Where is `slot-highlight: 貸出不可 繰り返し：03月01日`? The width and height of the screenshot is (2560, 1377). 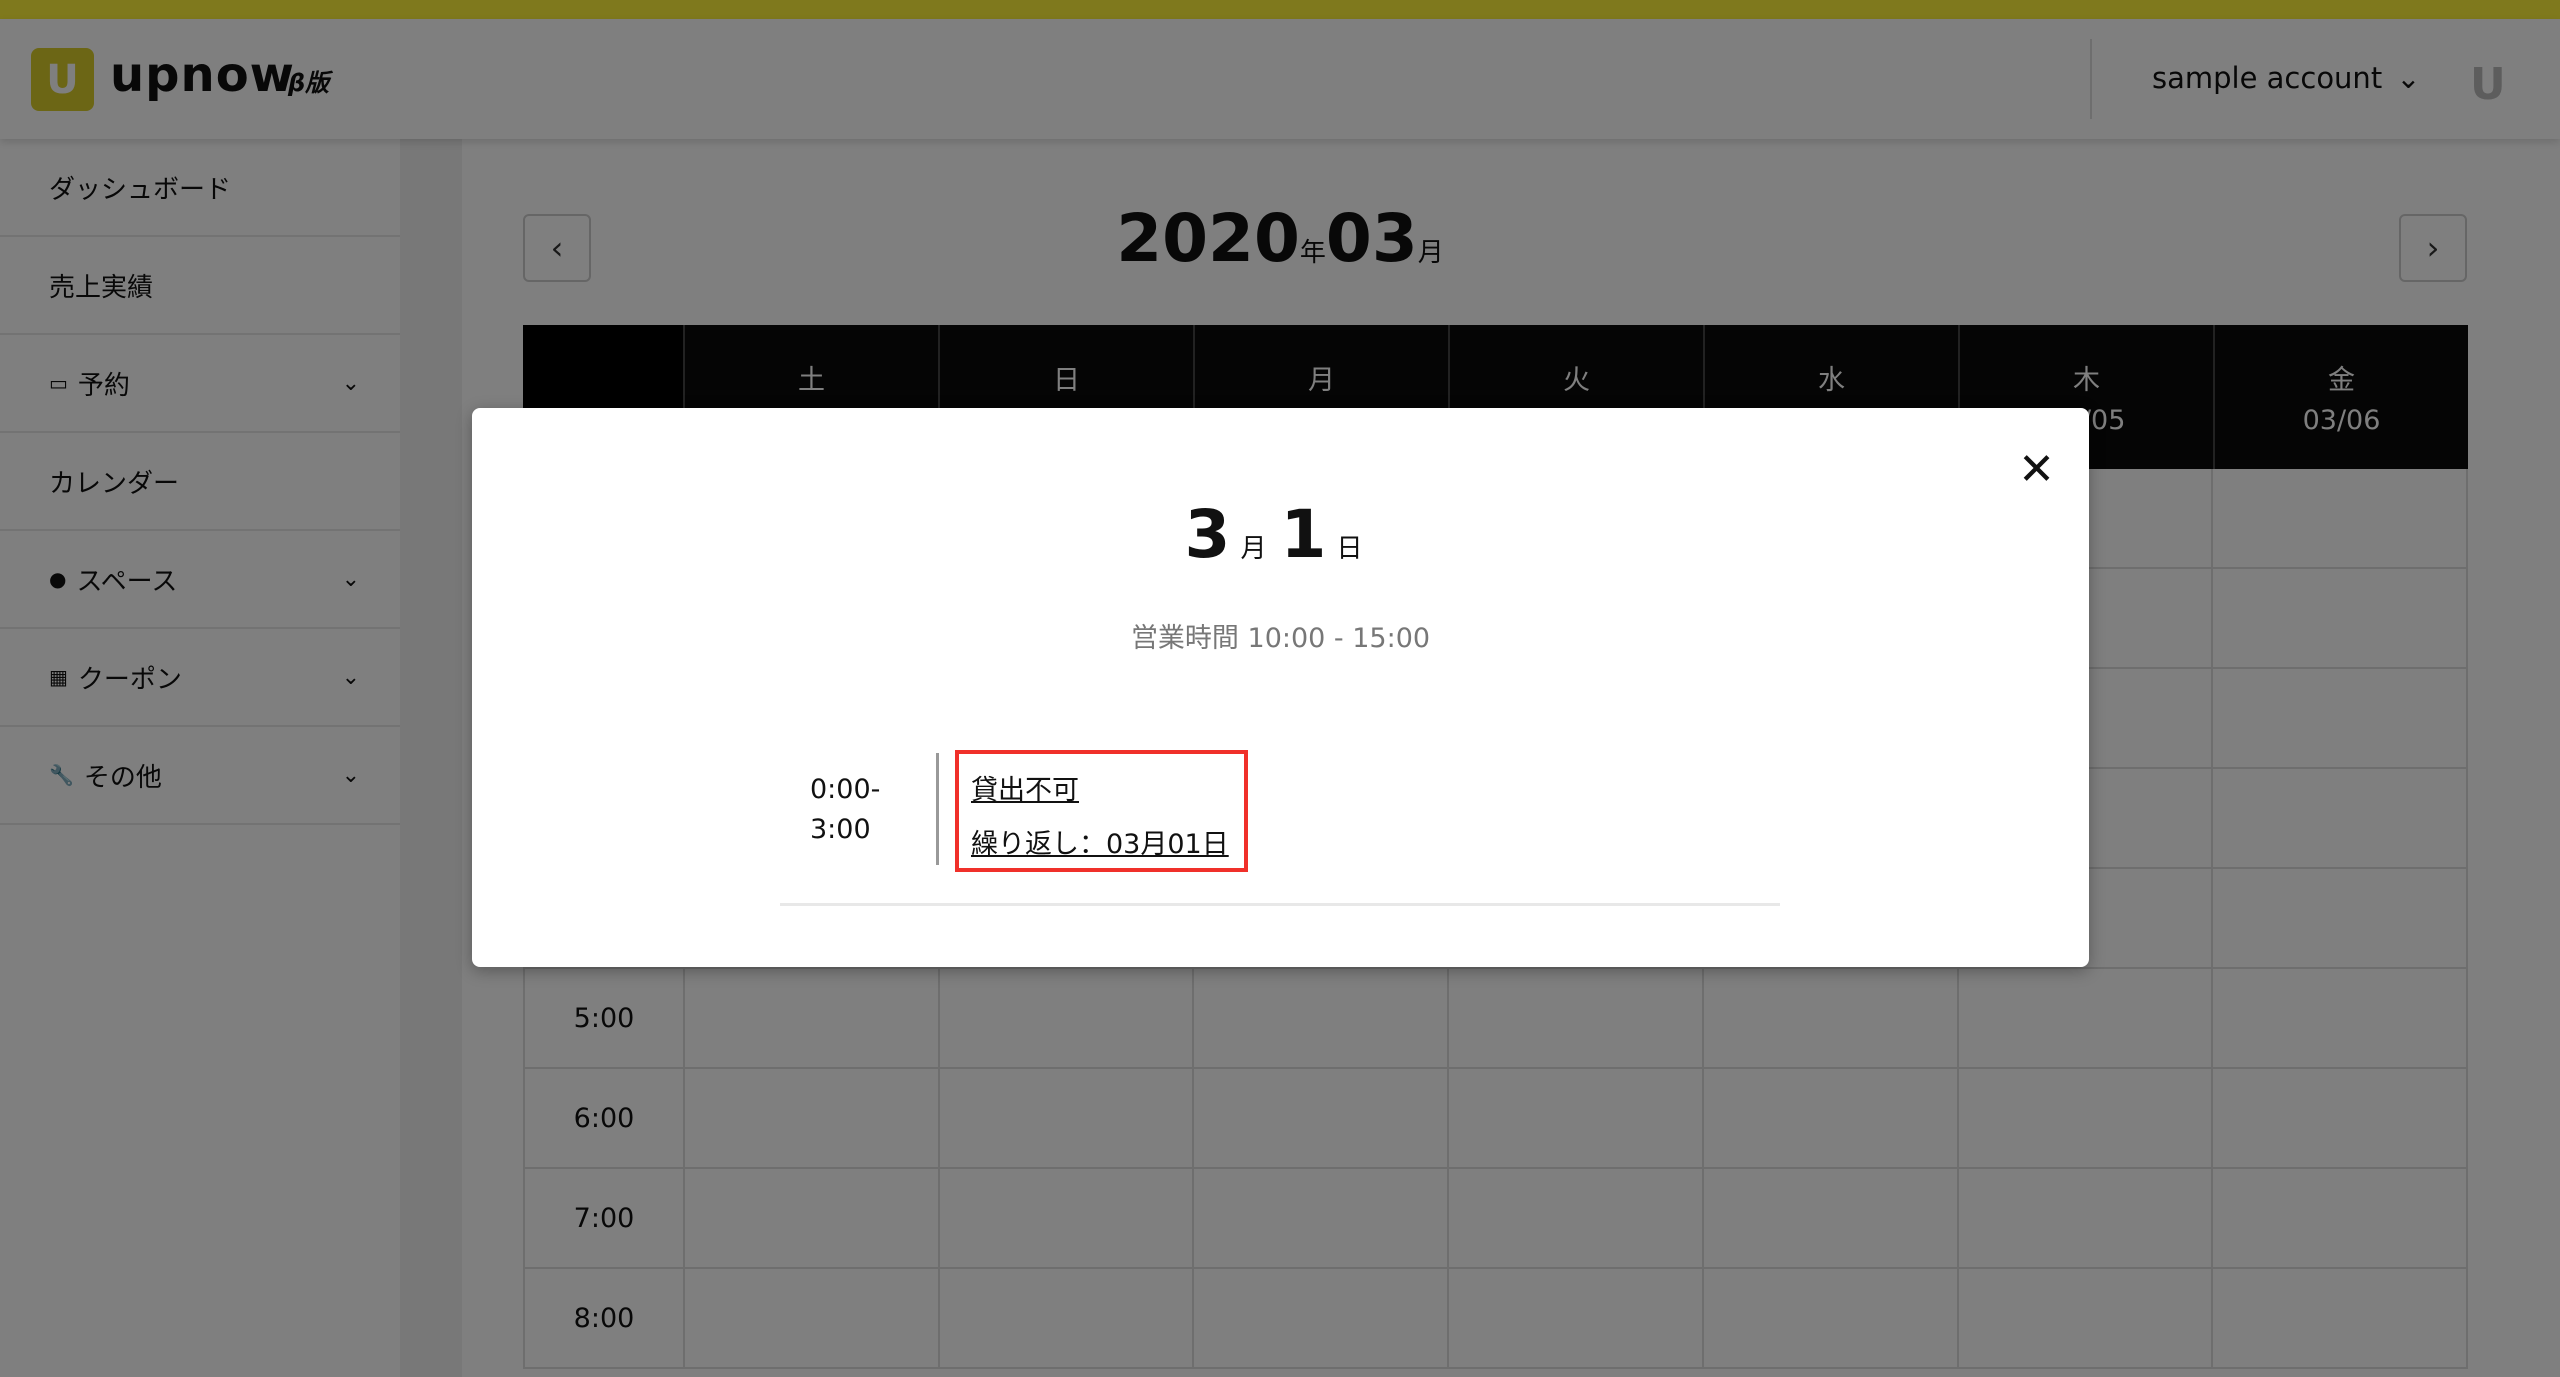
slot-highlight: 貸出不可 繰り返し：03月01日 is located at coordinates (1101, 811).